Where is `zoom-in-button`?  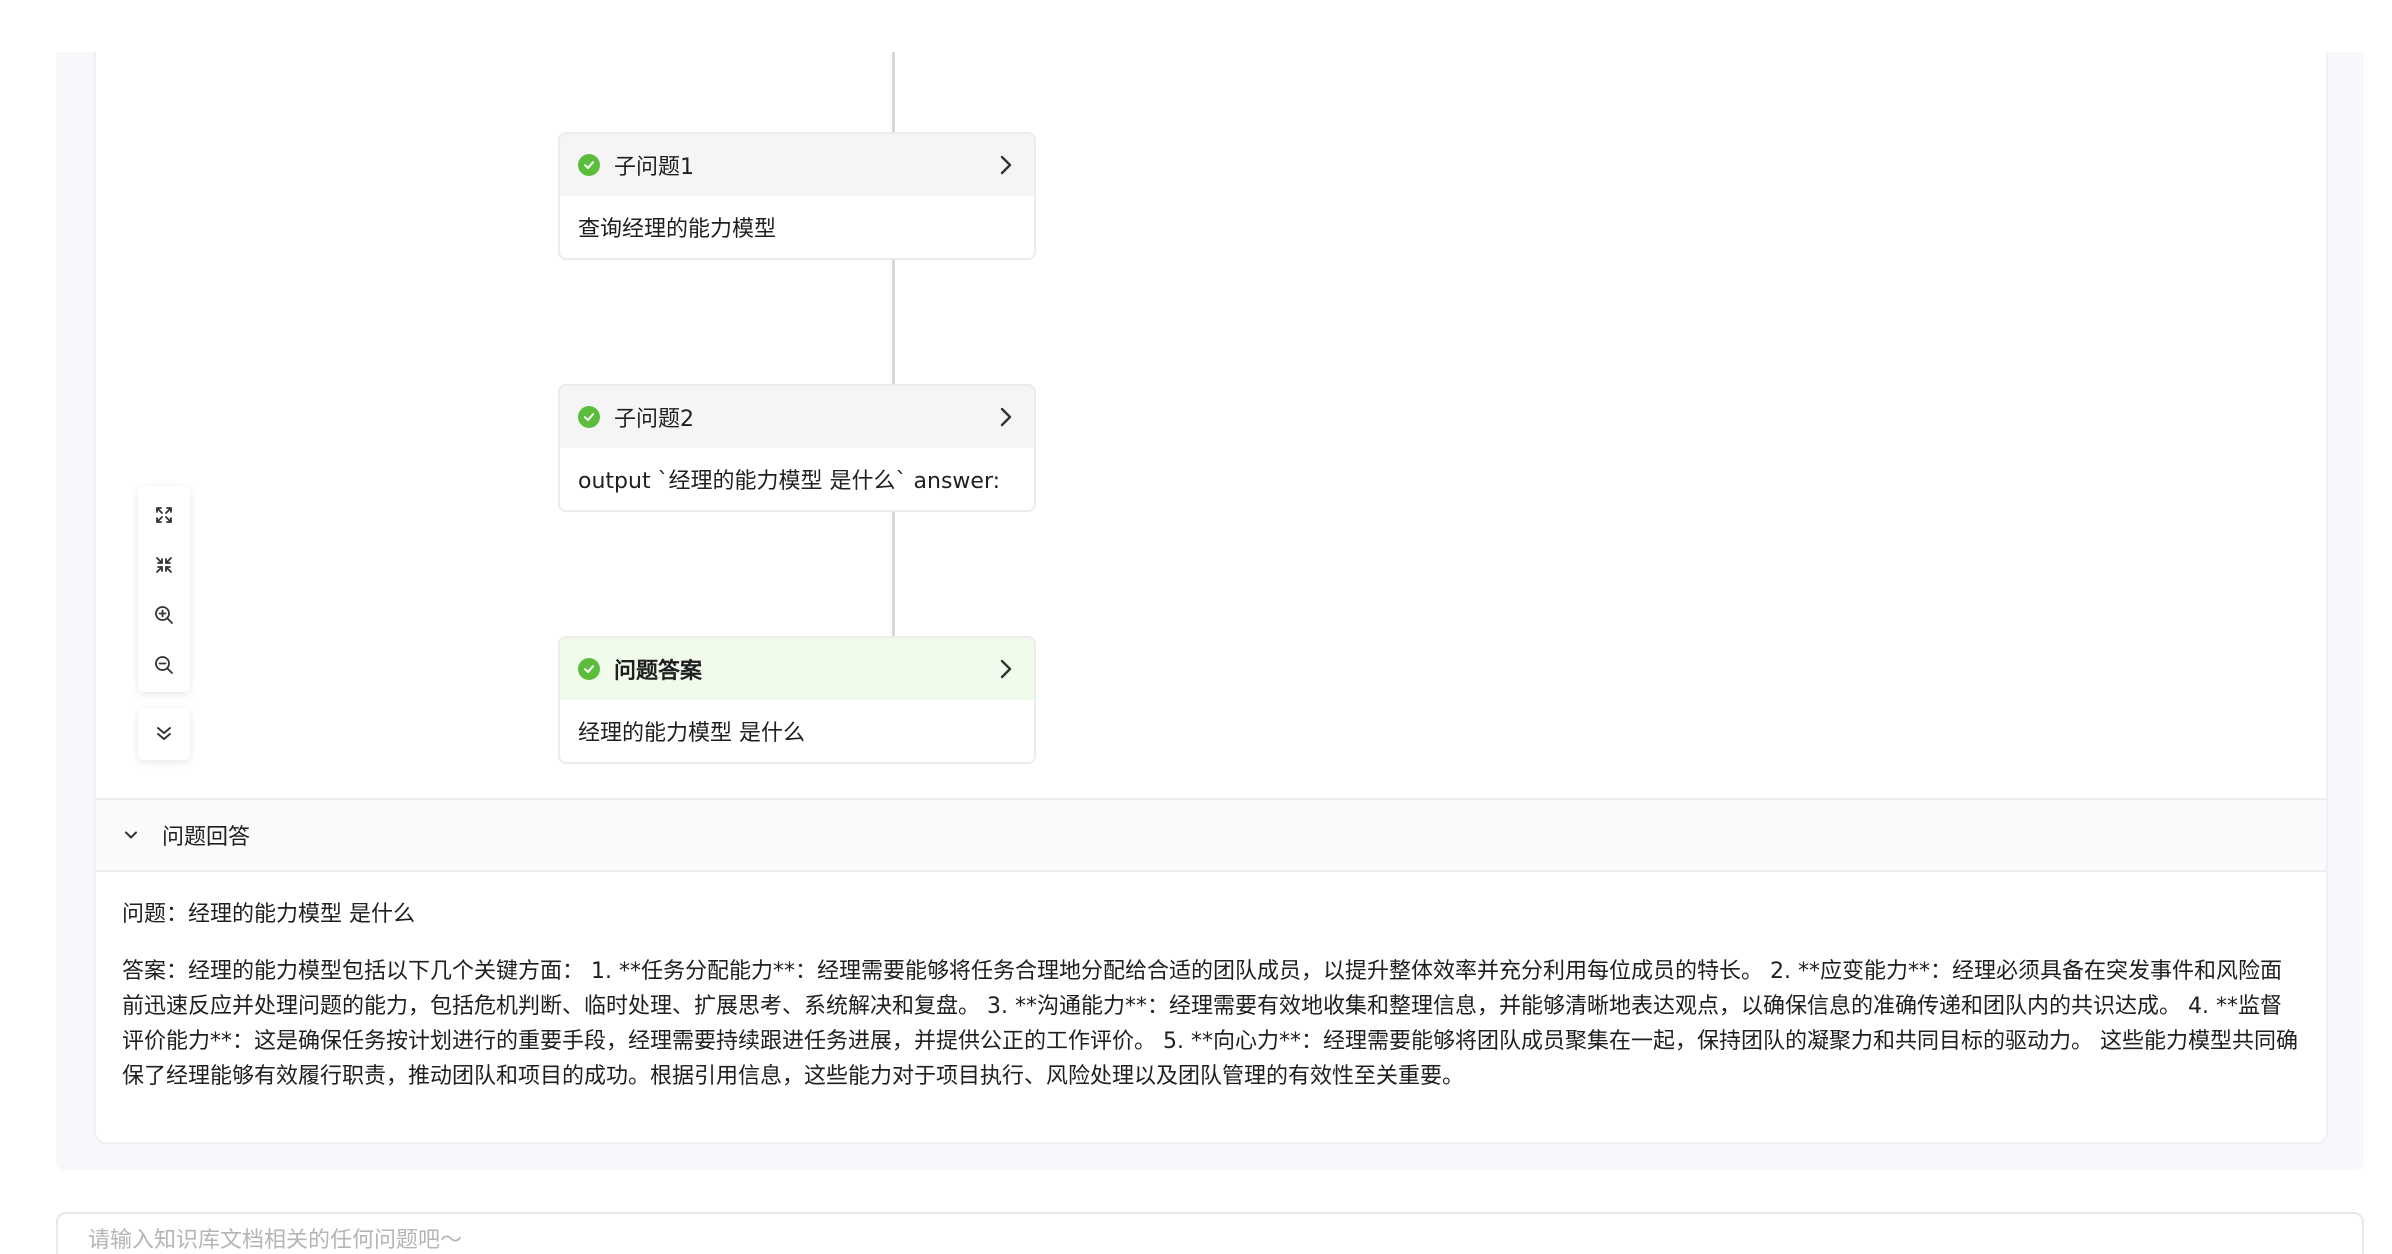 zoom-in-button is located at coordinates (164, 615).